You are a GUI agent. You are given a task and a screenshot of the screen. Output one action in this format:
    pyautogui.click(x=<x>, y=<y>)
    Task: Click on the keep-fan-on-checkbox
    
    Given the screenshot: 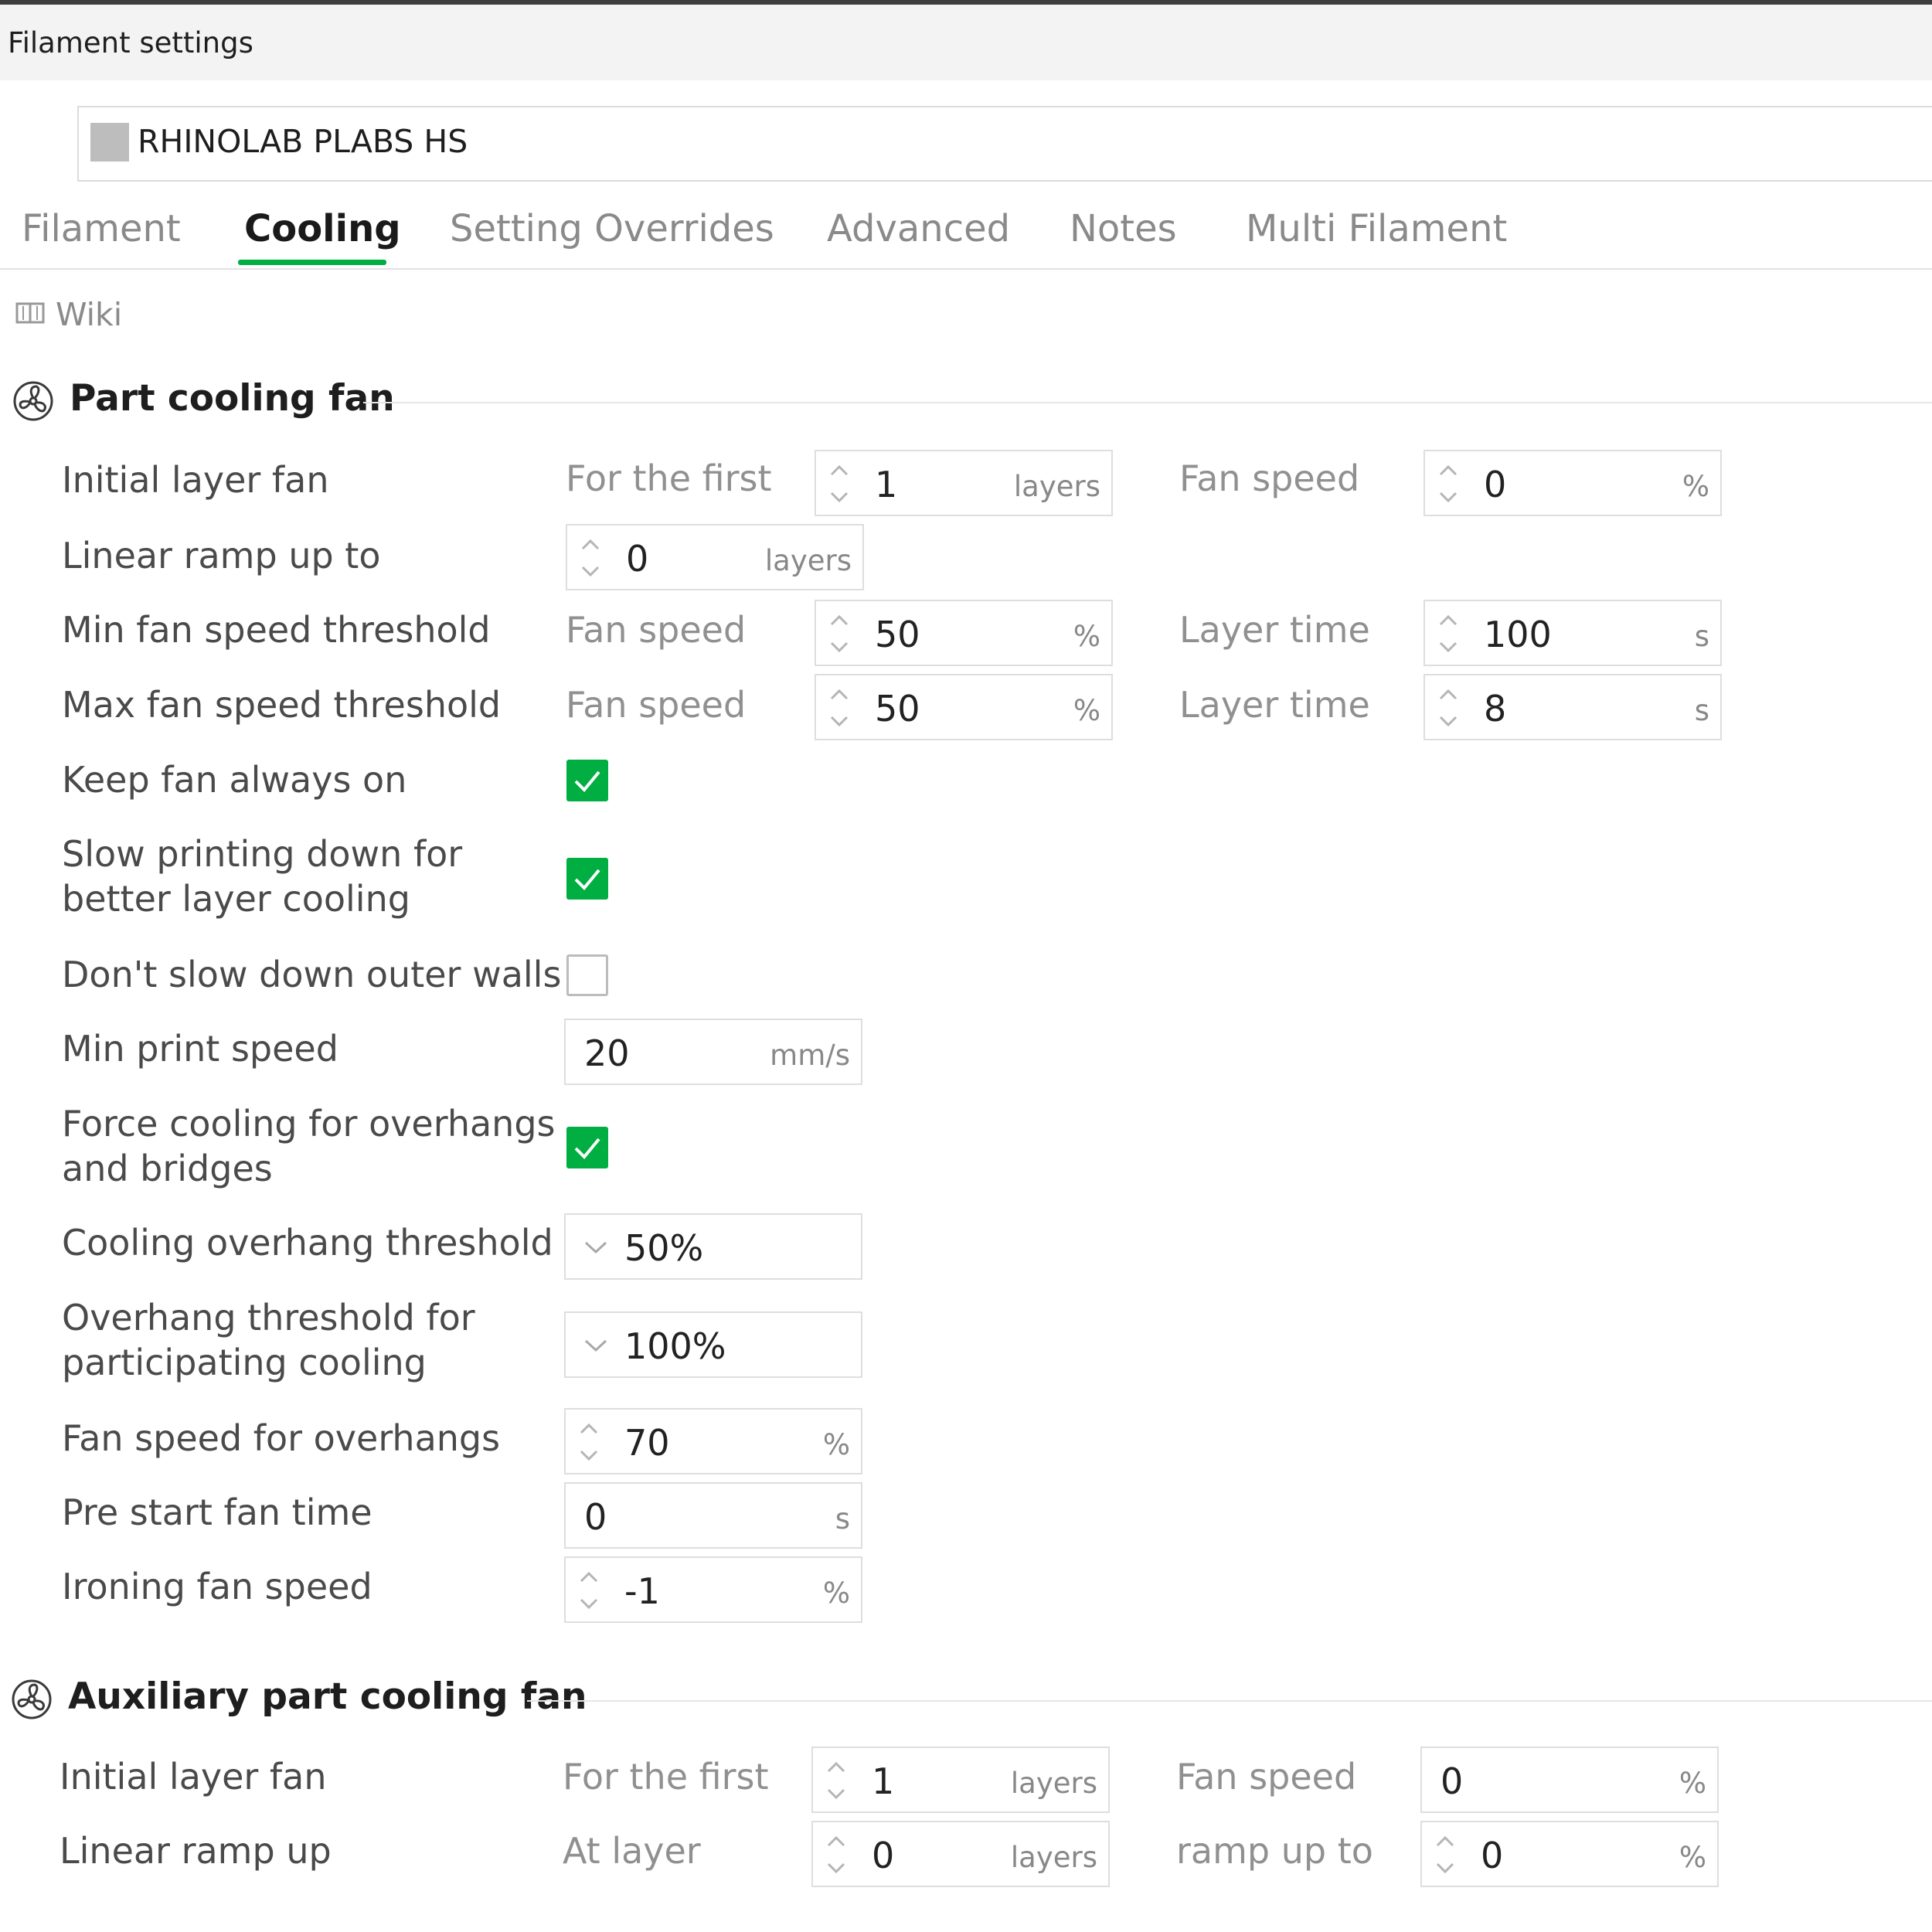 What is the action you would take?
    pyautogui.click(x=587, y=780)
    